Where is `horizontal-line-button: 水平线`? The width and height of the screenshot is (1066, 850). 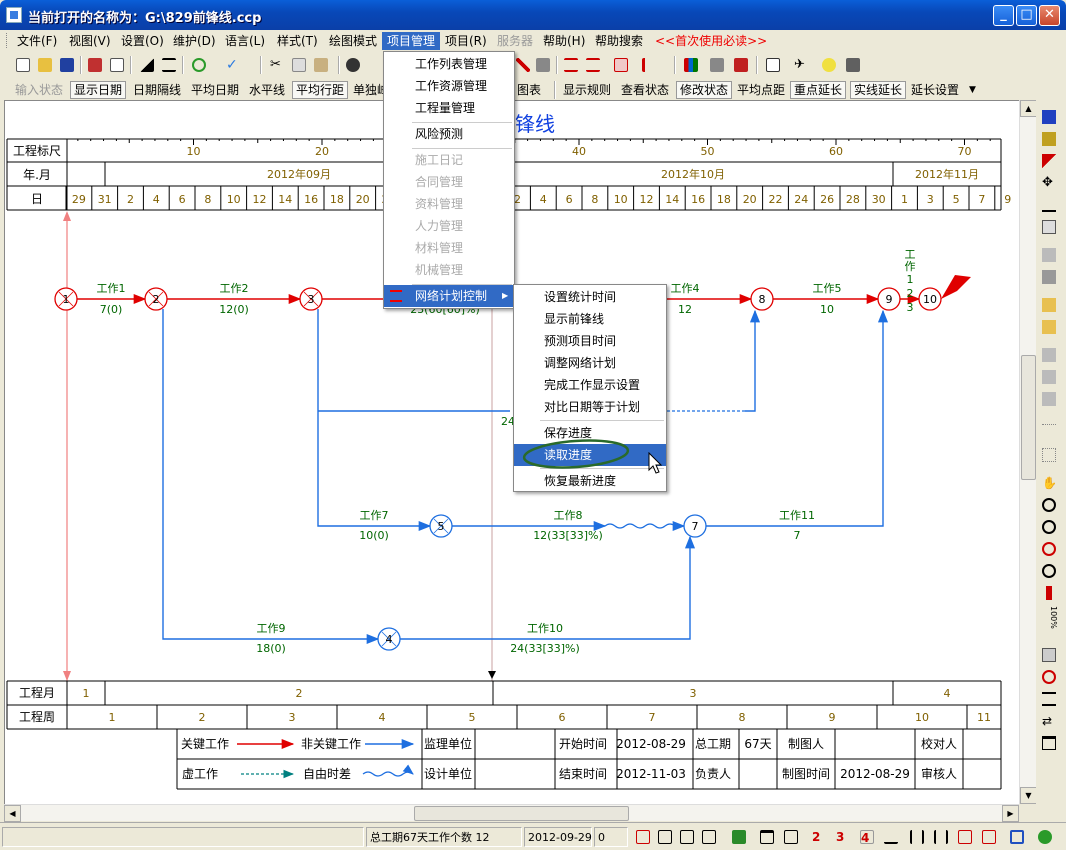 horizontal-line-button: 水平线 is located at coordinates (267, 90).